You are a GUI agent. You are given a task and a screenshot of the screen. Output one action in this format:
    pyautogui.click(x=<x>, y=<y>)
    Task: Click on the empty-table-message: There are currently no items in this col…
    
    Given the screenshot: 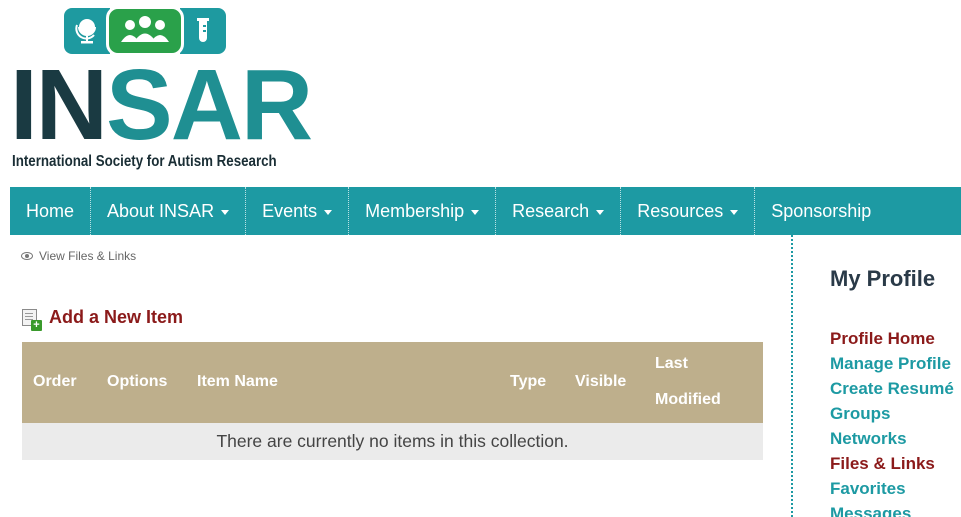 What is the action you would take?
    pyautogui.click(x=392, y=441)
    